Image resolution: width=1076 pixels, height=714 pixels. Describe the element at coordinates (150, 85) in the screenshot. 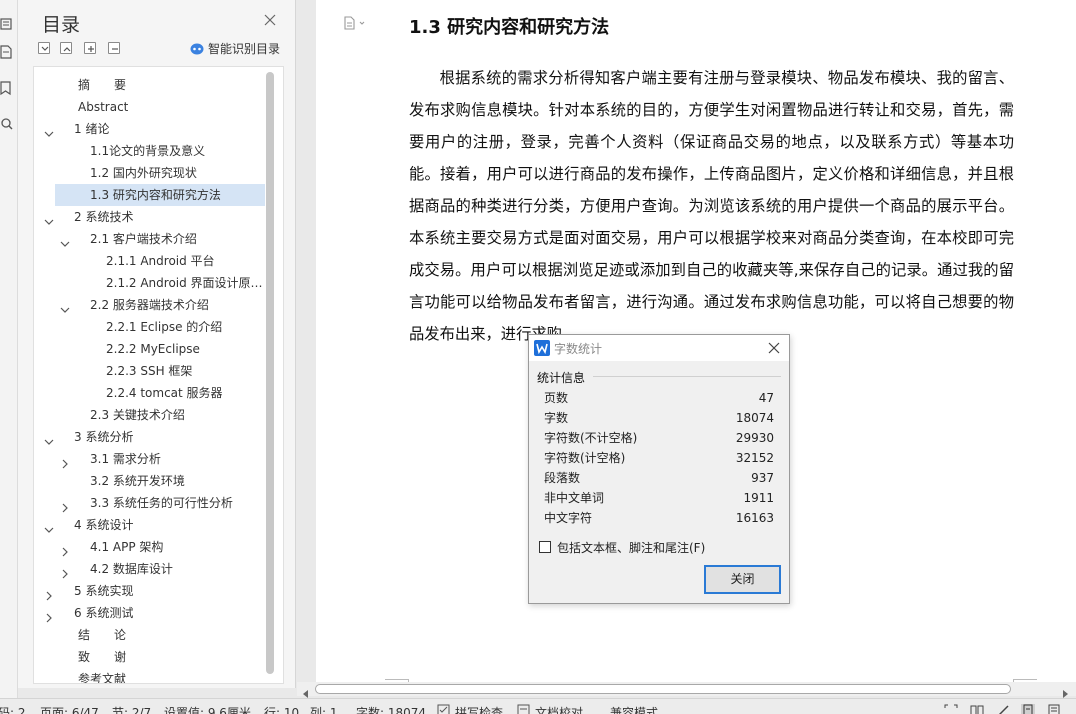

I see `toc-item: 摘 要` at that location.